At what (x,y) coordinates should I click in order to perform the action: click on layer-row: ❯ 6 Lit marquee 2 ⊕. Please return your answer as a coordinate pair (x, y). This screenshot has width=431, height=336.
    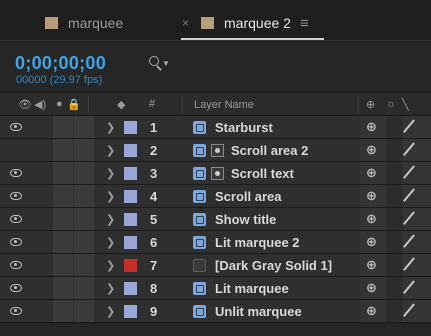
    Looking at the image, I should click on (215, 242).